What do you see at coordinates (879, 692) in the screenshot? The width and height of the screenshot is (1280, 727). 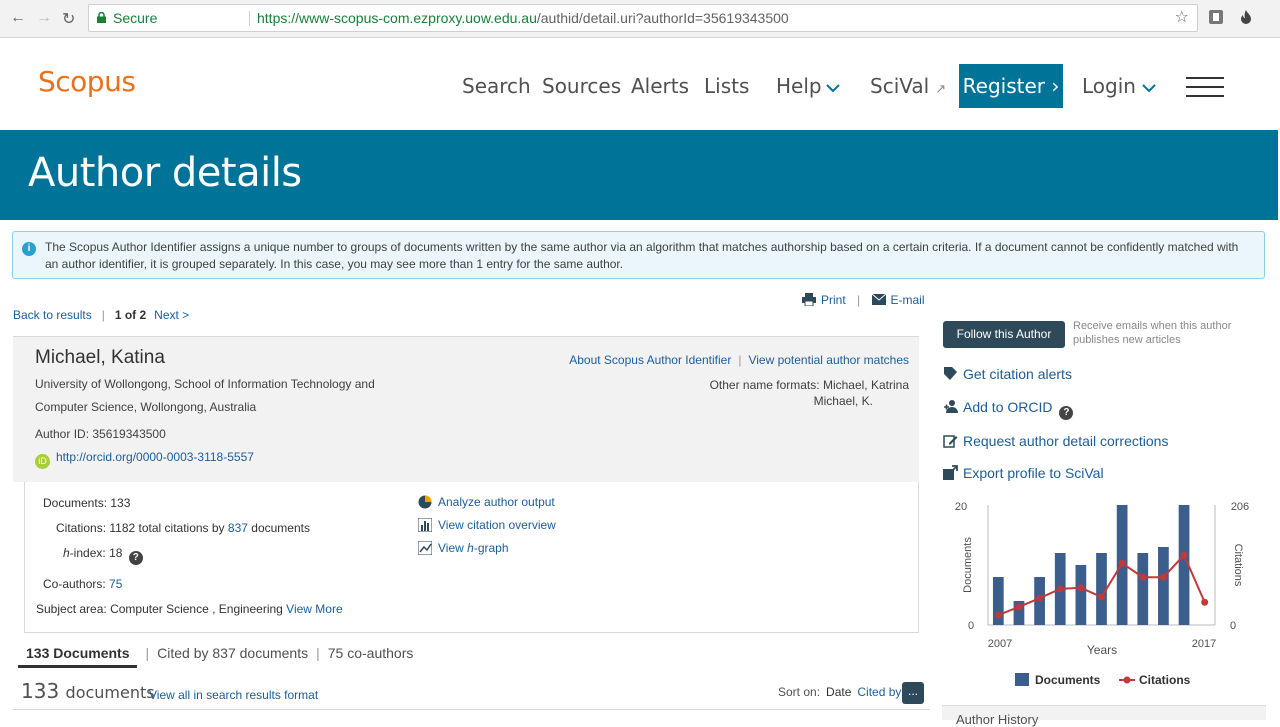 I see `sort-cited-by-option: Cited by` at bounding box center [879, 692].